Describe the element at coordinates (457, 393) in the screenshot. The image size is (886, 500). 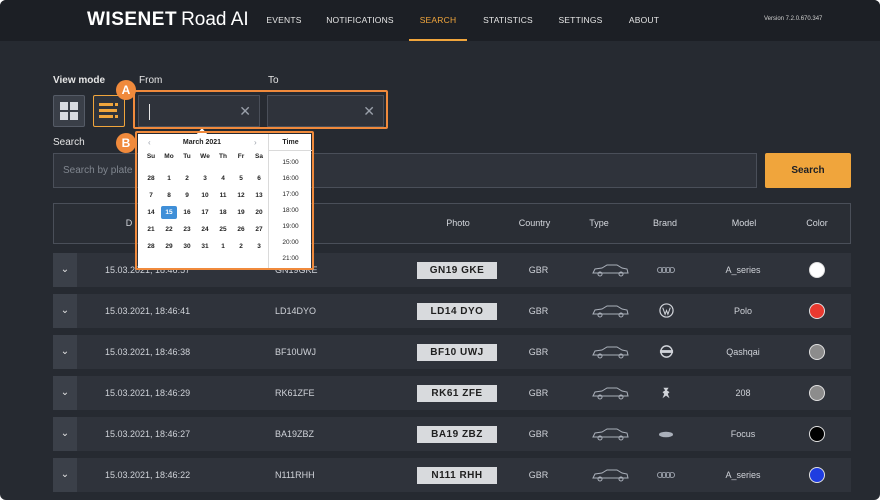
I see `plate-photo: RK61 ZFE` at that location.